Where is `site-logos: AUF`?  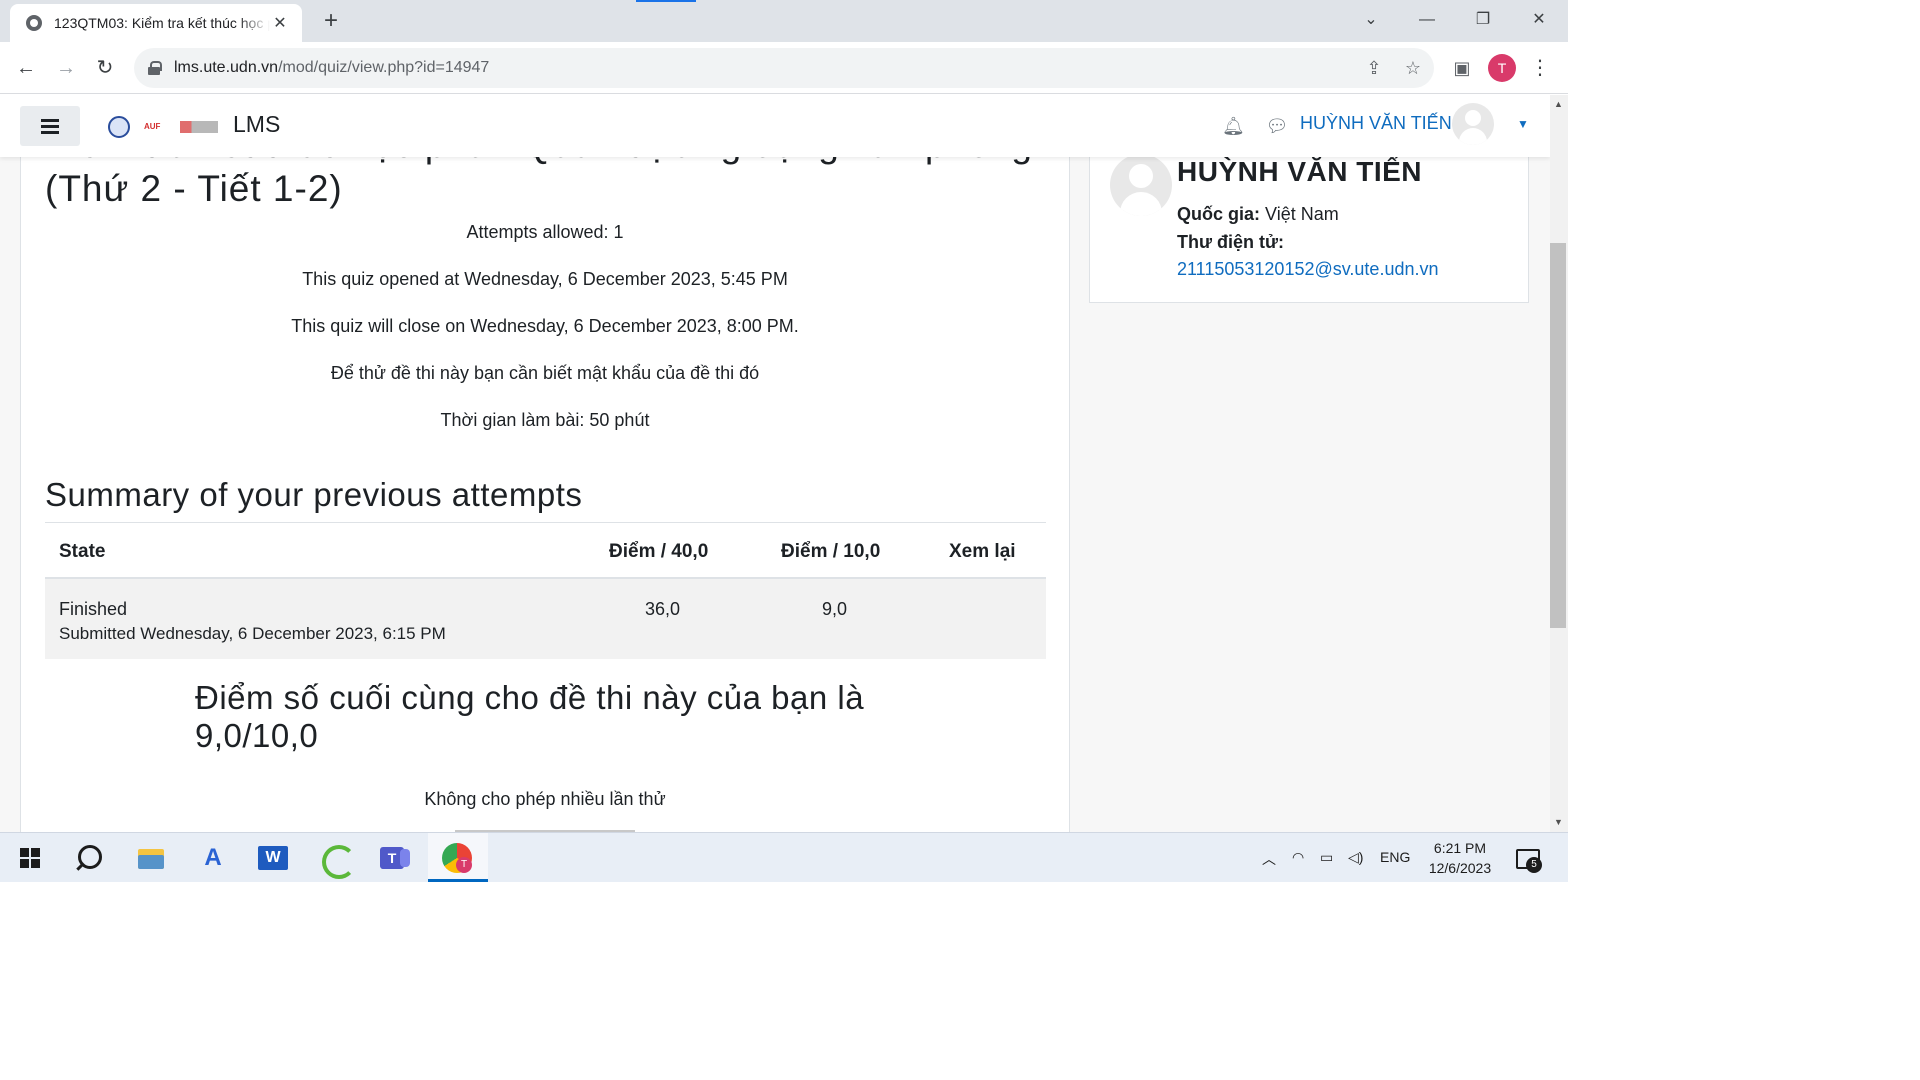 site-logos: AUF is located at coordinates (163, 127).